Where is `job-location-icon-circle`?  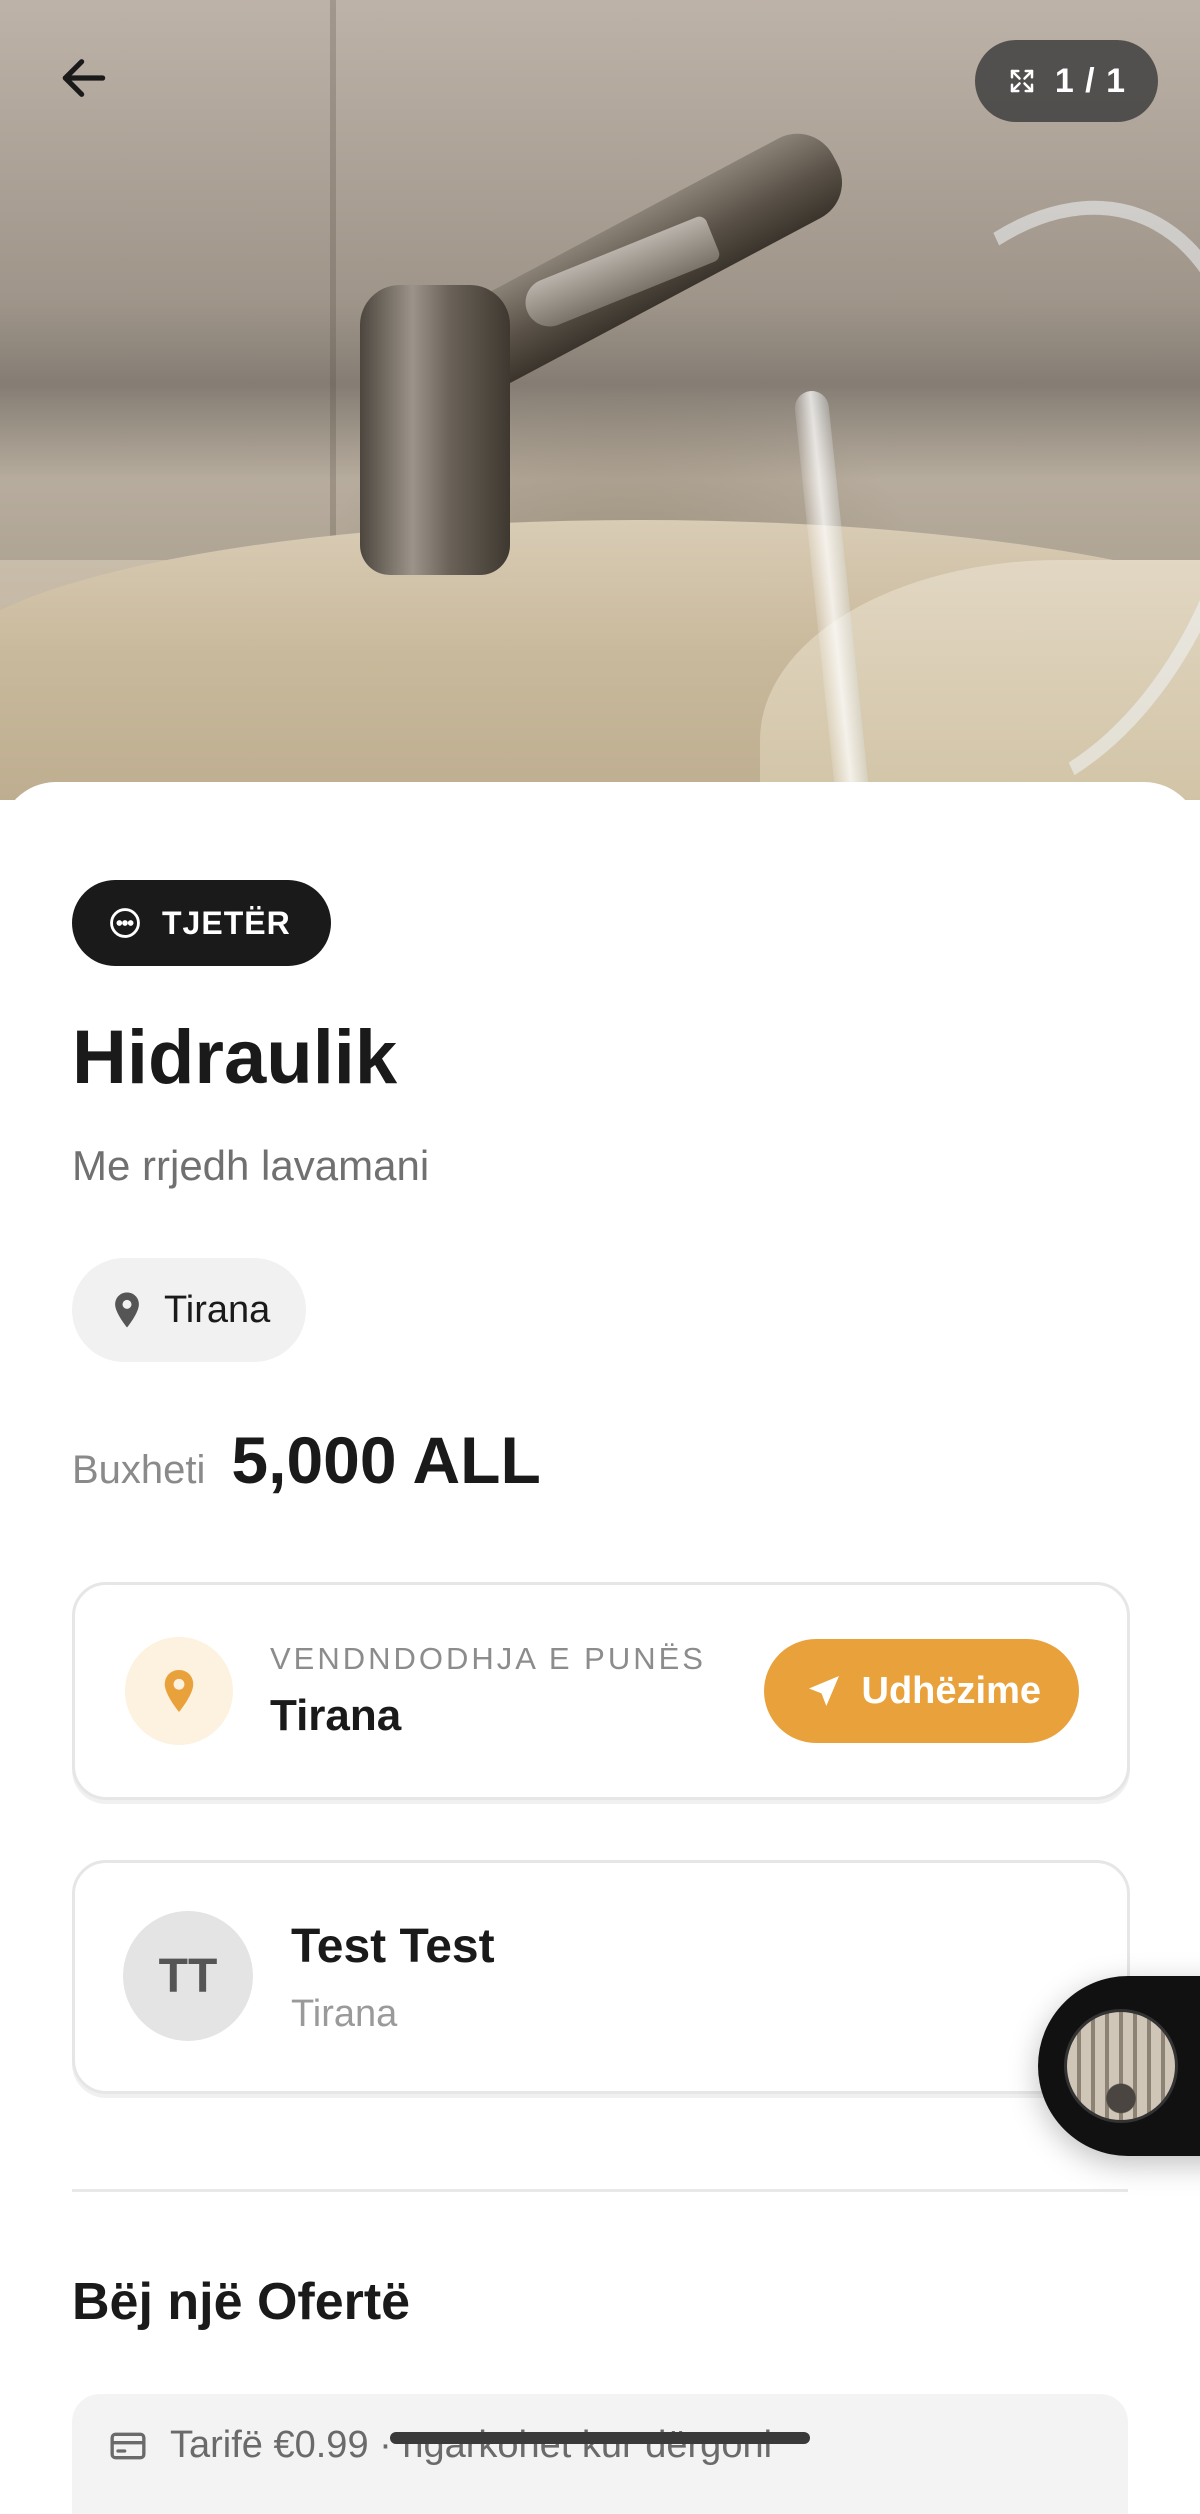 job-location-icon-circle is located at coordinates (179, 1691).